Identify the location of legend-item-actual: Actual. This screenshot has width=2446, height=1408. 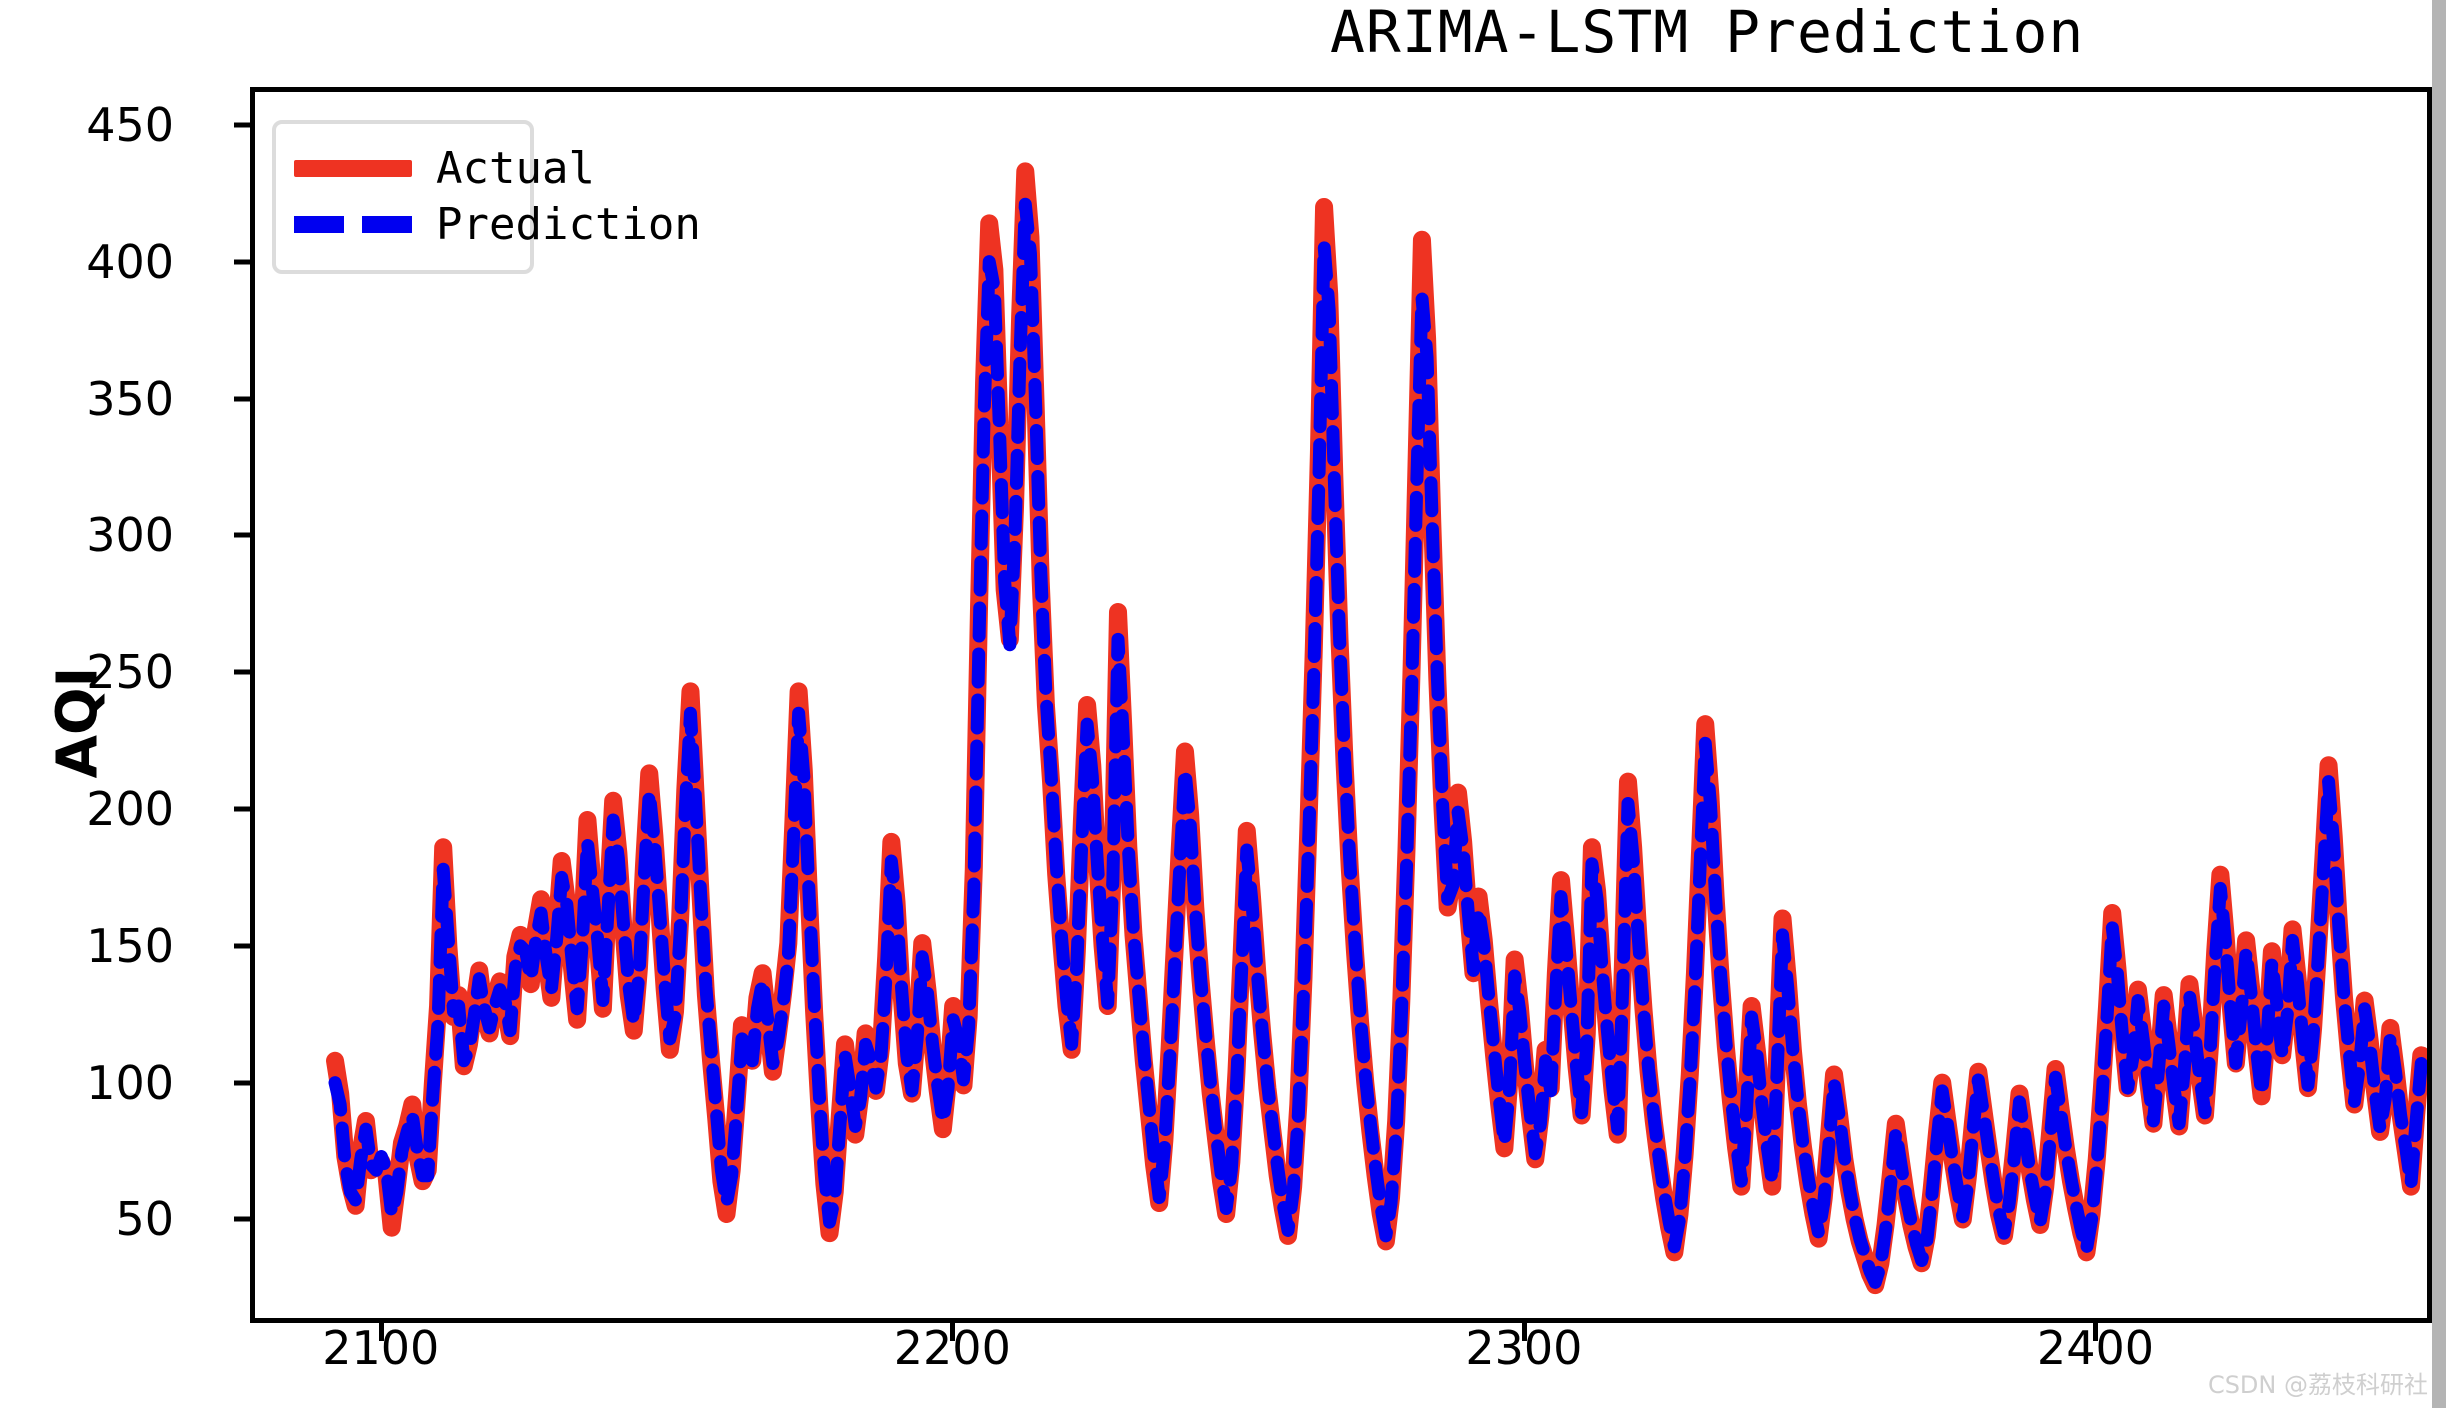
(444, 168).